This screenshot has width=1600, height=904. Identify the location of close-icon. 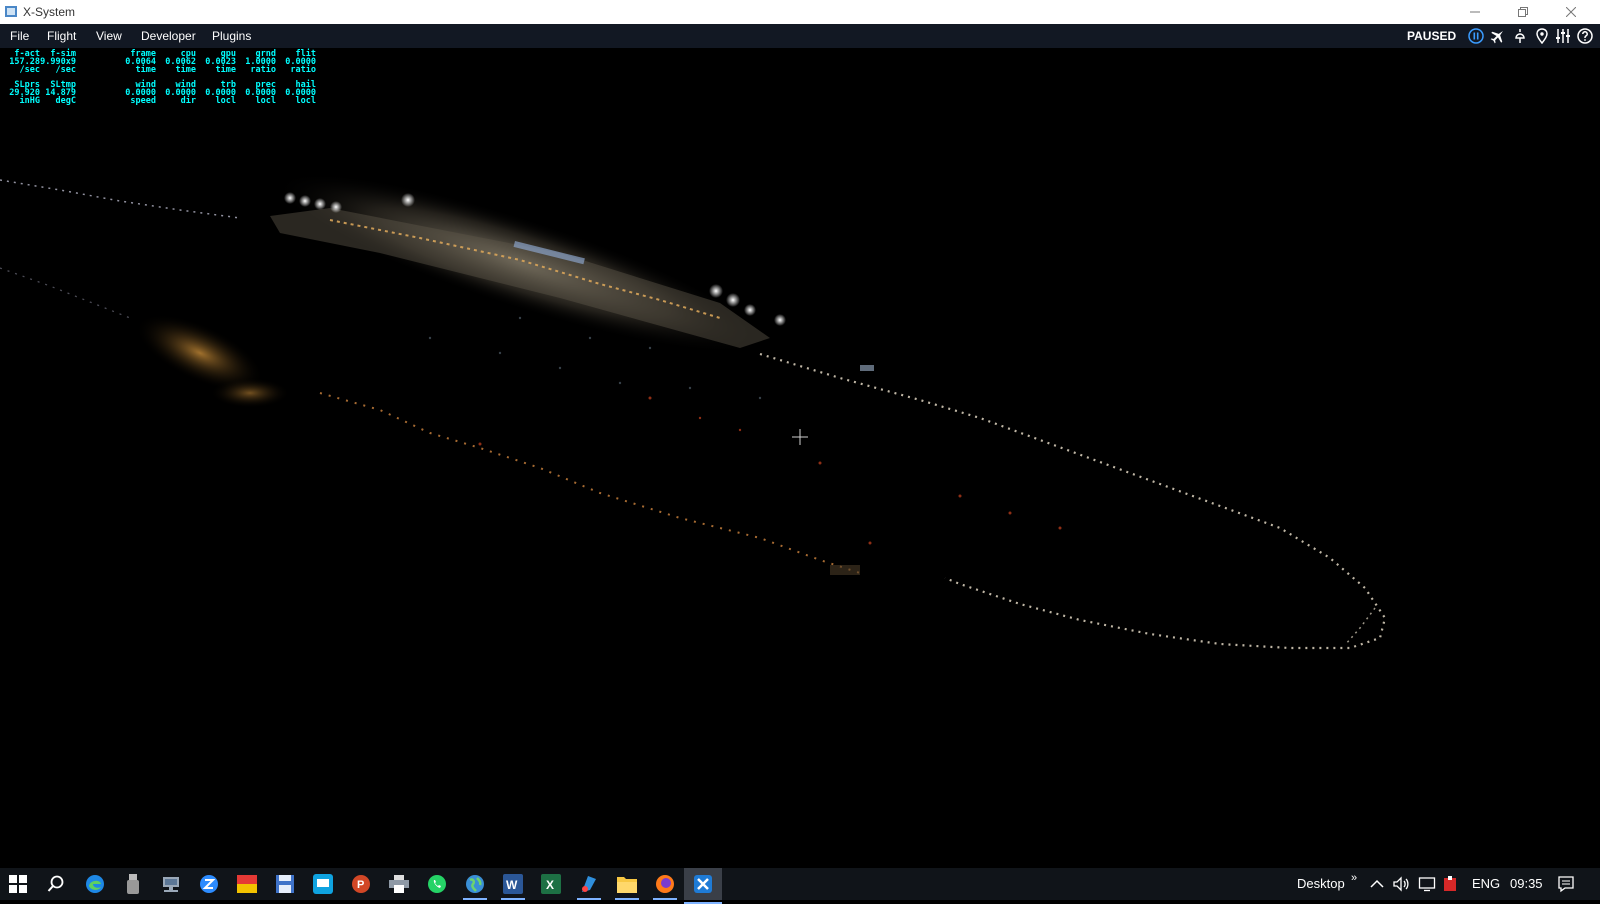
(1571, 12).